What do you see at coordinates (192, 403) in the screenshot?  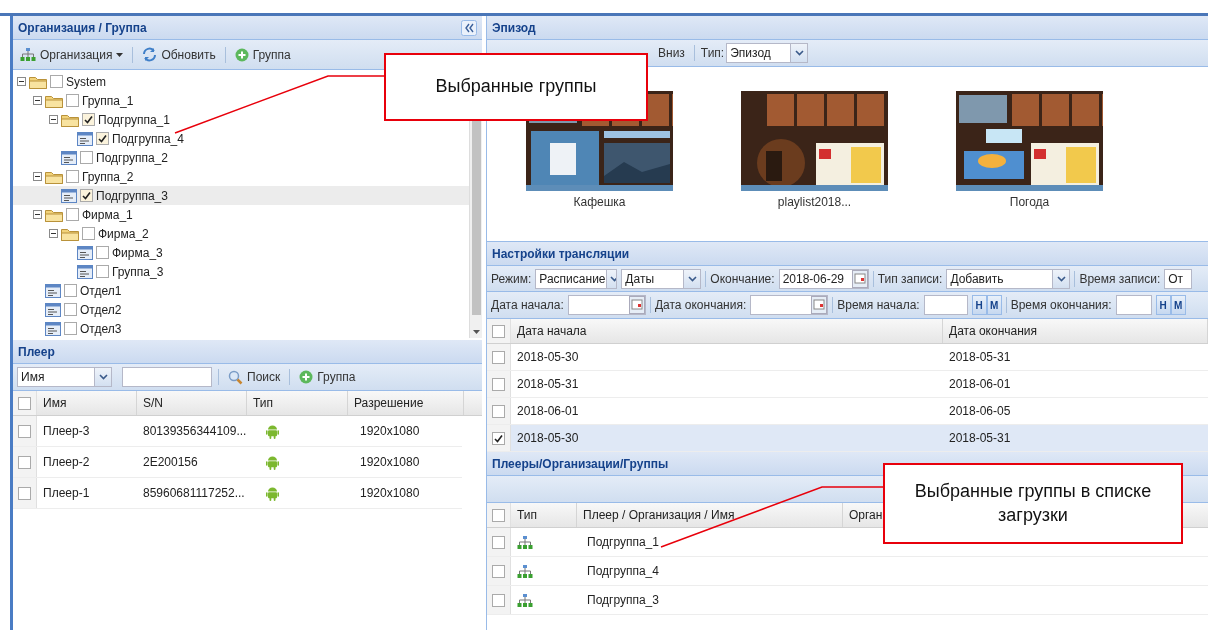 I see `column-header: S/N` at bounding box center [192, 403].